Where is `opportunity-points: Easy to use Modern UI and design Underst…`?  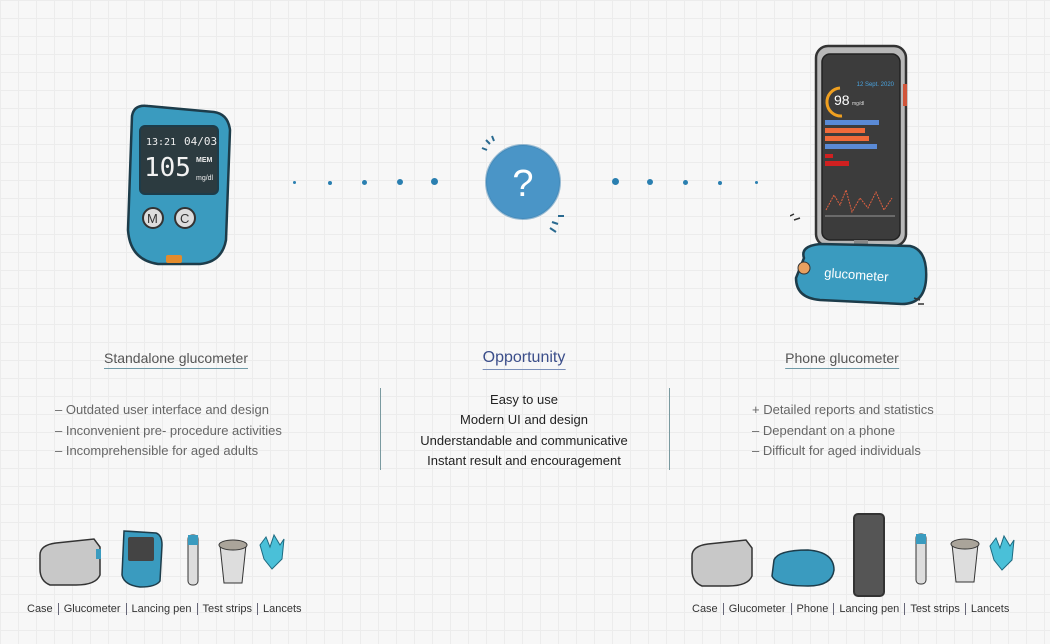
opportunity-points: Easy to use Modern UI and design Underst… is located at coordinates (523, 430).